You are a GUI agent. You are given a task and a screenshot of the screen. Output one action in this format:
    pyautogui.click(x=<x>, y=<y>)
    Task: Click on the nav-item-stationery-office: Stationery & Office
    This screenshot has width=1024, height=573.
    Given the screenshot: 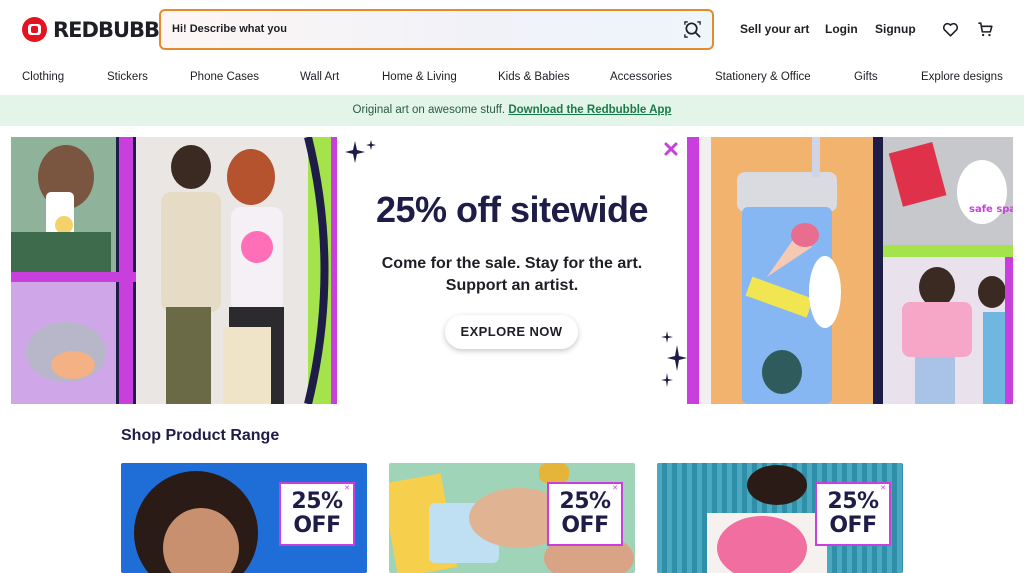 What is the action you would take?
    pyautogui.click(x=763, y=77)
    